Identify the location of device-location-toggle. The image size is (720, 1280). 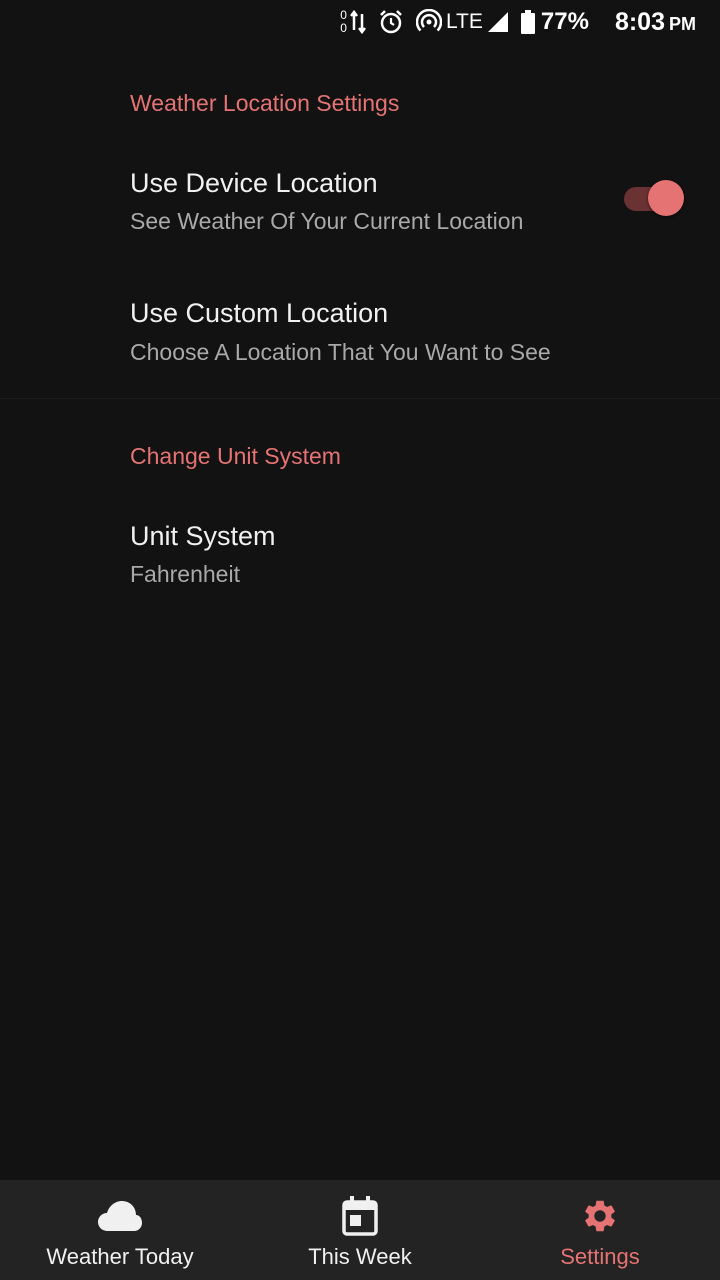
(655, 198).